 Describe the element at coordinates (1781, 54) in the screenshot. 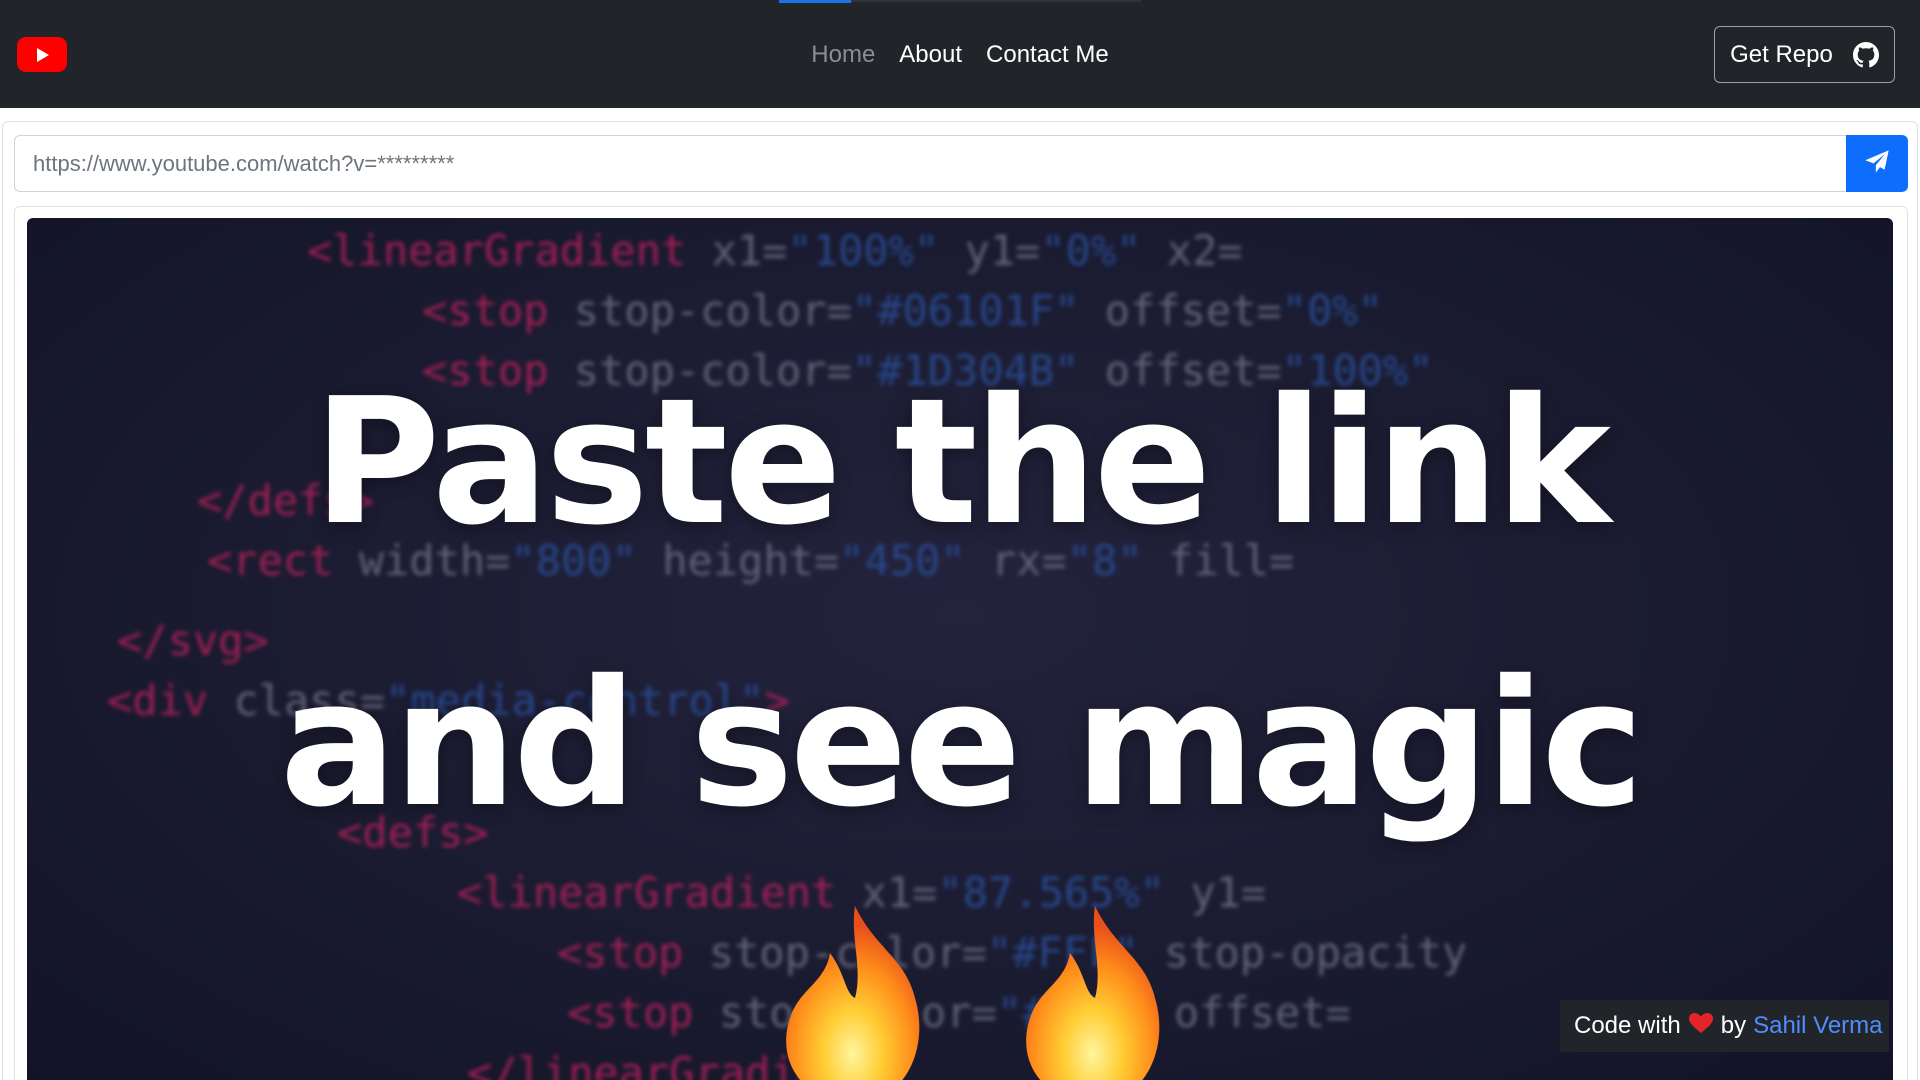

I see `get-repo-label: Get Repo` at that location.